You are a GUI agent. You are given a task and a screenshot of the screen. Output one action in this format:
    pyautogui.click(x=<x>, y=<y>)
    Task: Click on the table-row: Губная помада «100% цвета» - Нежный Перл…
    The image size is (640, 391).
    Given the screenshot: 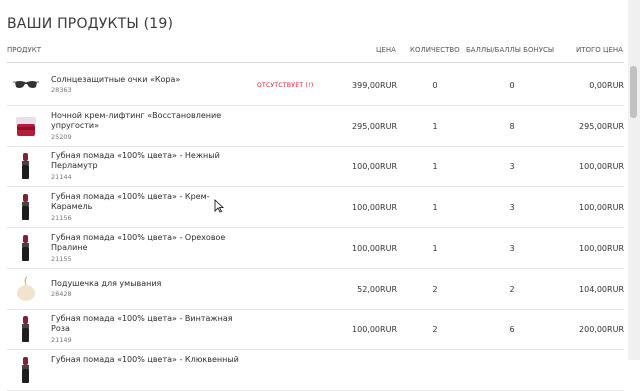 What is the action you would take?
    pyautogui.click(x=315, y=167)
    